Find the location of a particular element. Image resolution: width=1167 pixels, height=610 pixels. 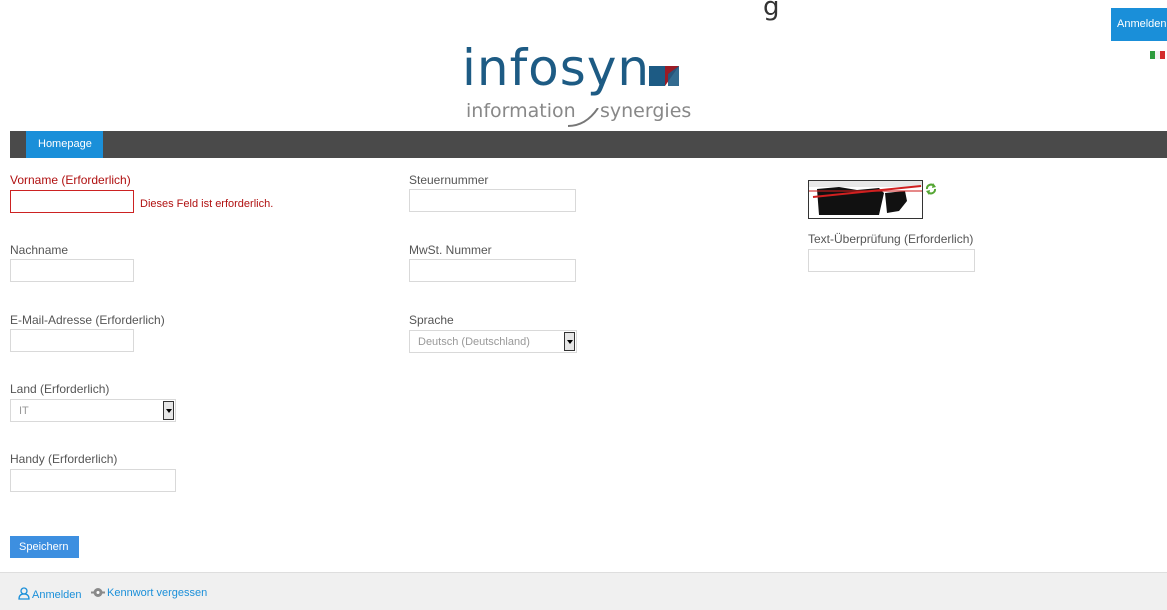

login-button: Anmelden is located at coordinates (1139, 24).